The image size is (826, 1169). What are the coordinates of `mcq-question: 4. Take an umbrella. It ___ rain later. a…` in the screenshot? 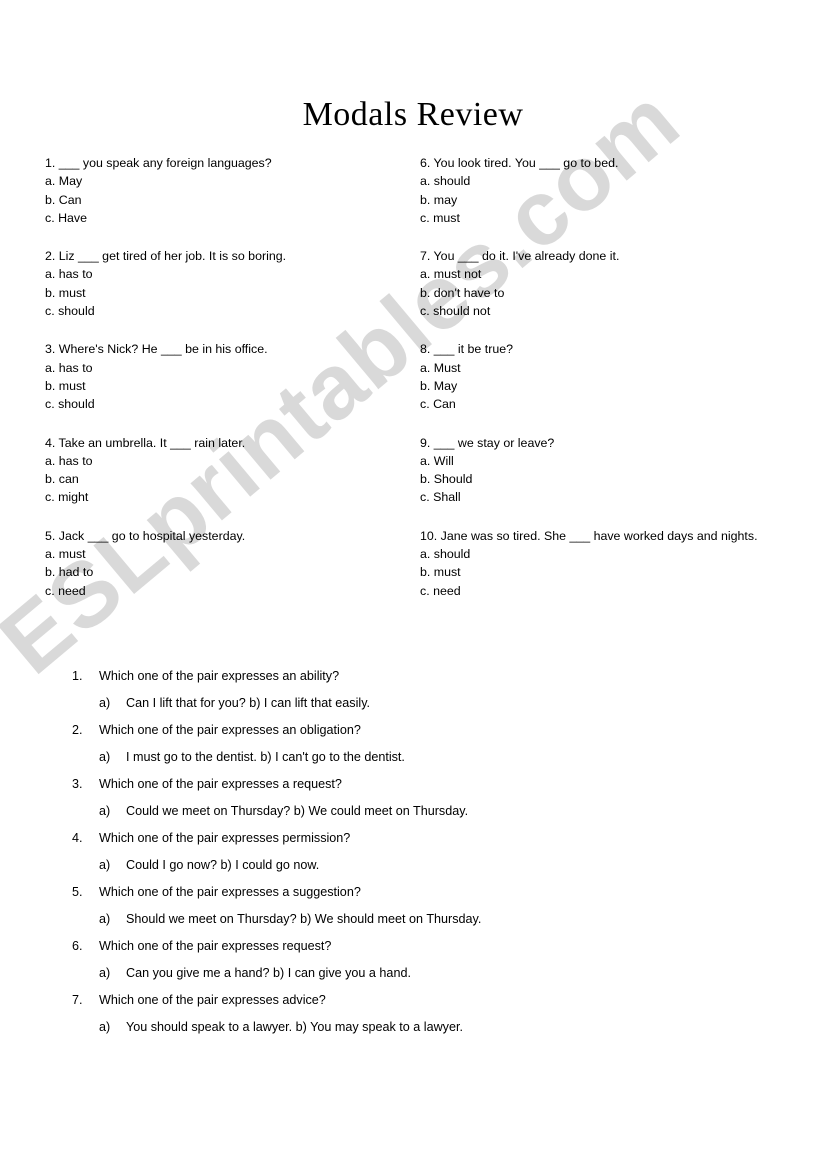 It's located at (220, 470).